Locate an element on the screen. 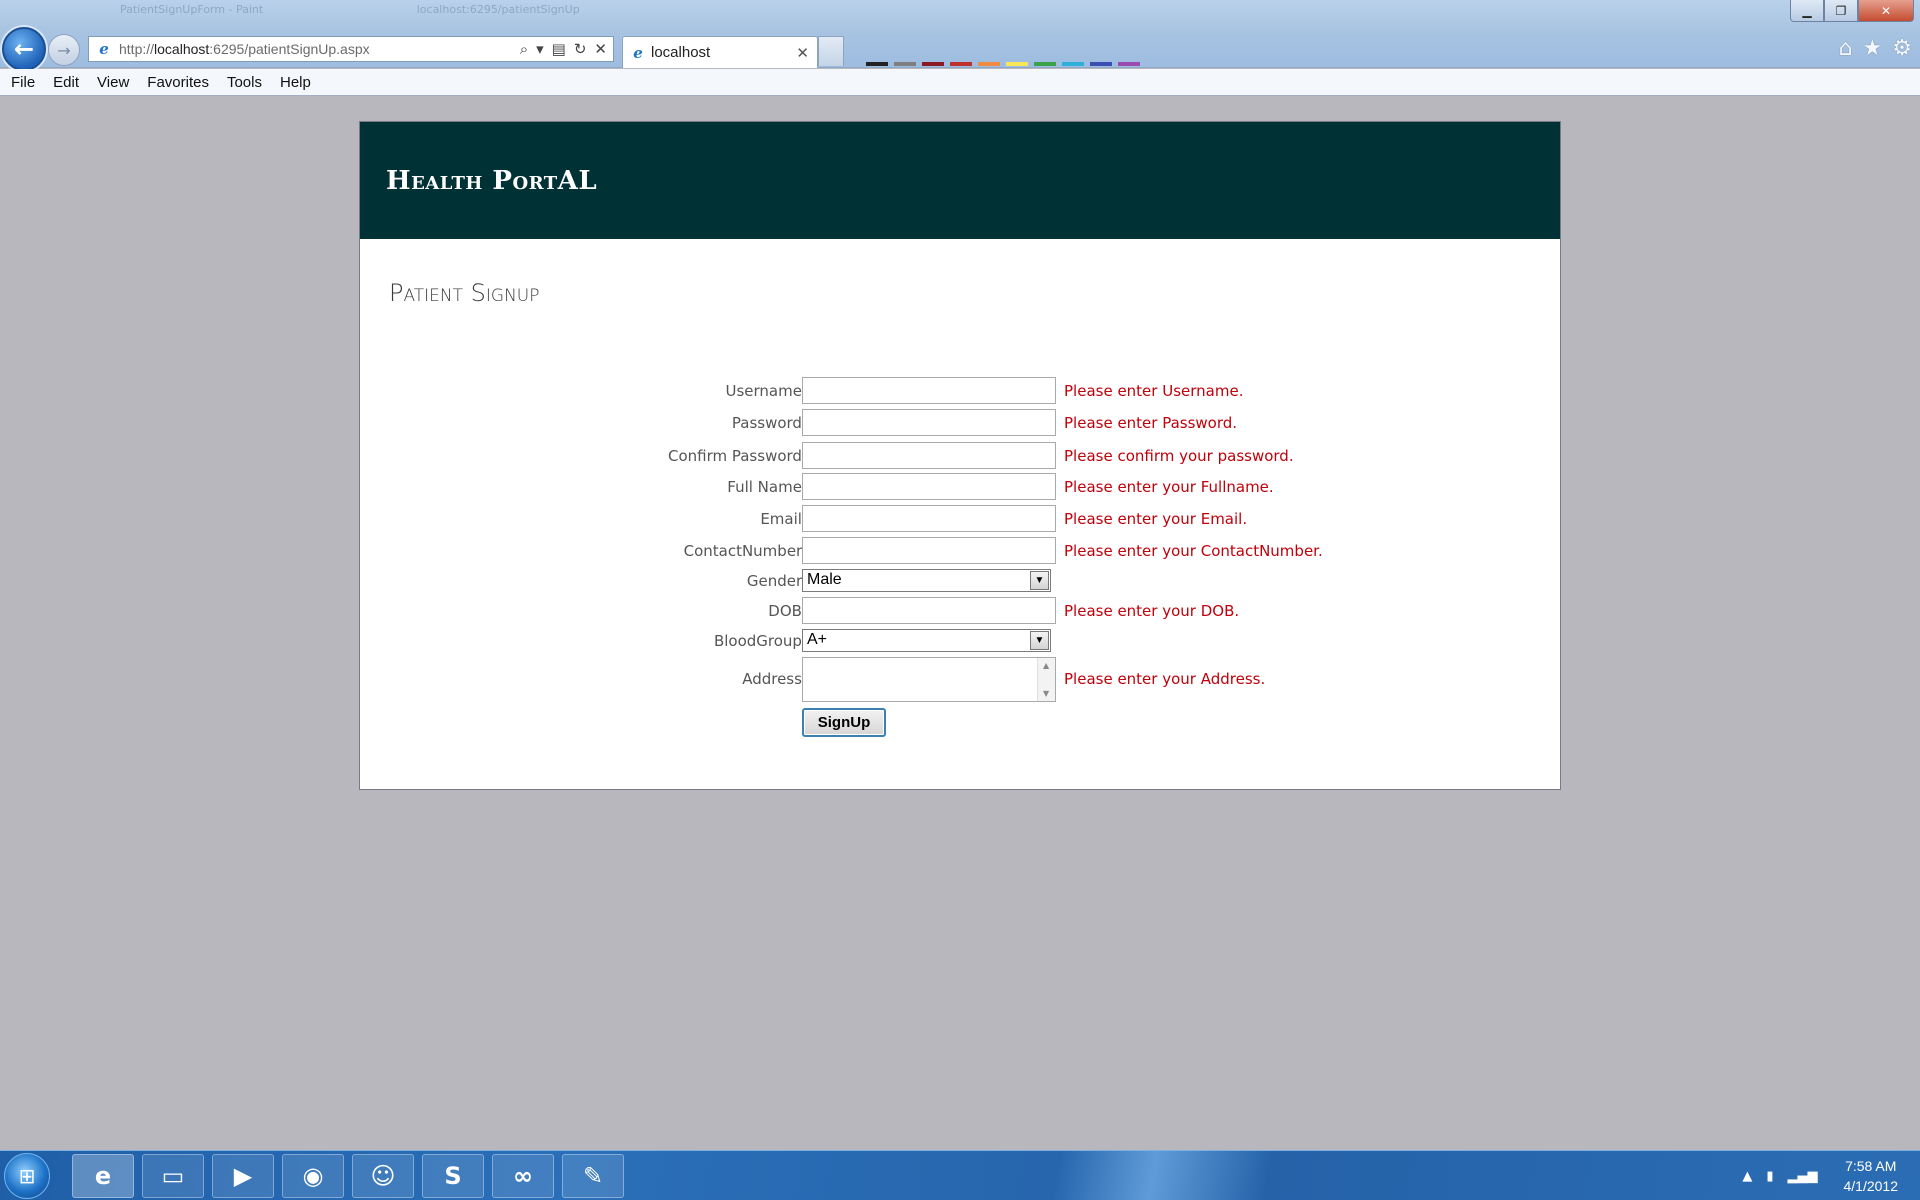 Image resolution: width=1920 pixels, height=1200 pixels. internet-explorer-icon: e is located at coordinates (103, 1176).